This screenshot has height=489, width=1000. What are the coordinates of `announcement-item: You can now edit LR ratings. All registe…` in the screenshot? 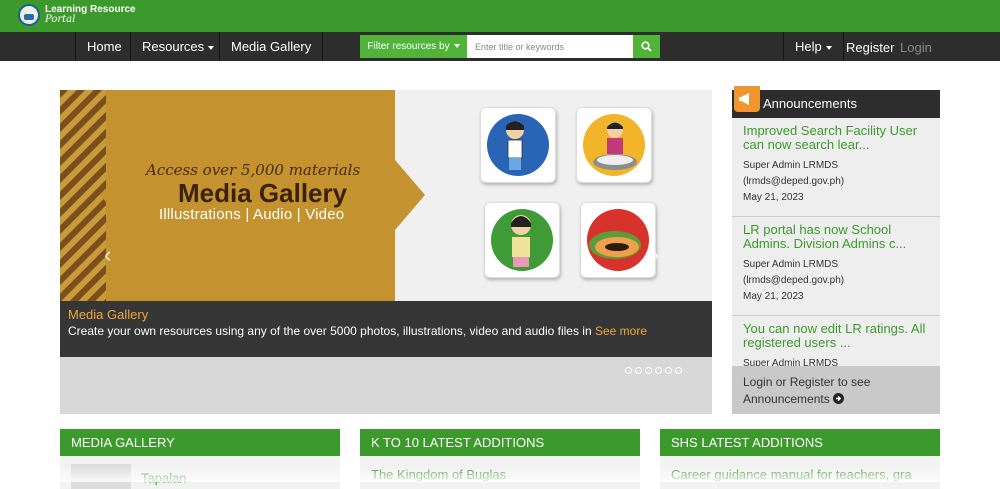 It's located at (836, 341).